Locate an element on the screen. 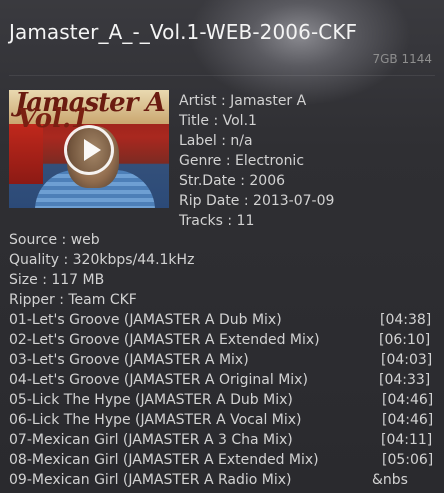  track-name: 09-Mexican Girl (JAMASTER A Radio Mix) is located at coordinates (150, 480).